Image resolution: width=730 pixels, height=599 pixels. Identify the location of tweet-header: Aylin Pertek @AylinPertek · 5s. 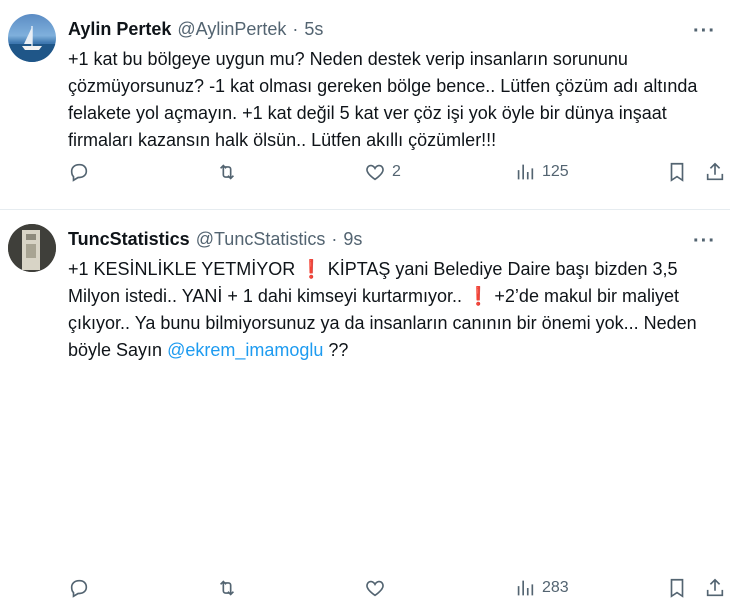
(392, 29).